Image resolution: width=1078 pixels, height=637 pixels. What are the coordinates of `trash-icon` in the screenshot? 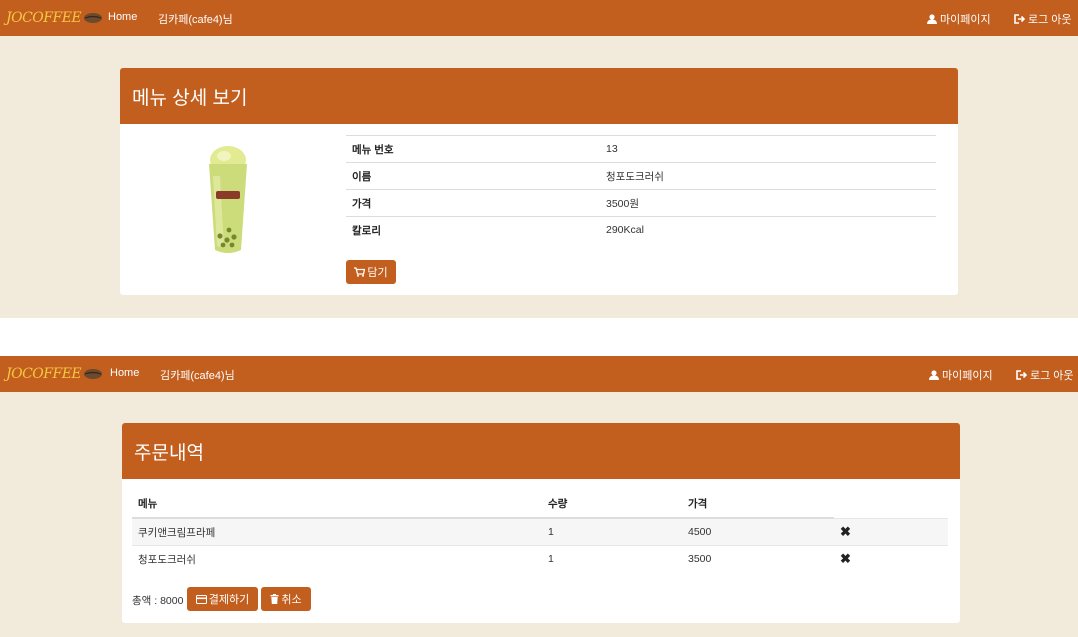 It's located at (274, 599).